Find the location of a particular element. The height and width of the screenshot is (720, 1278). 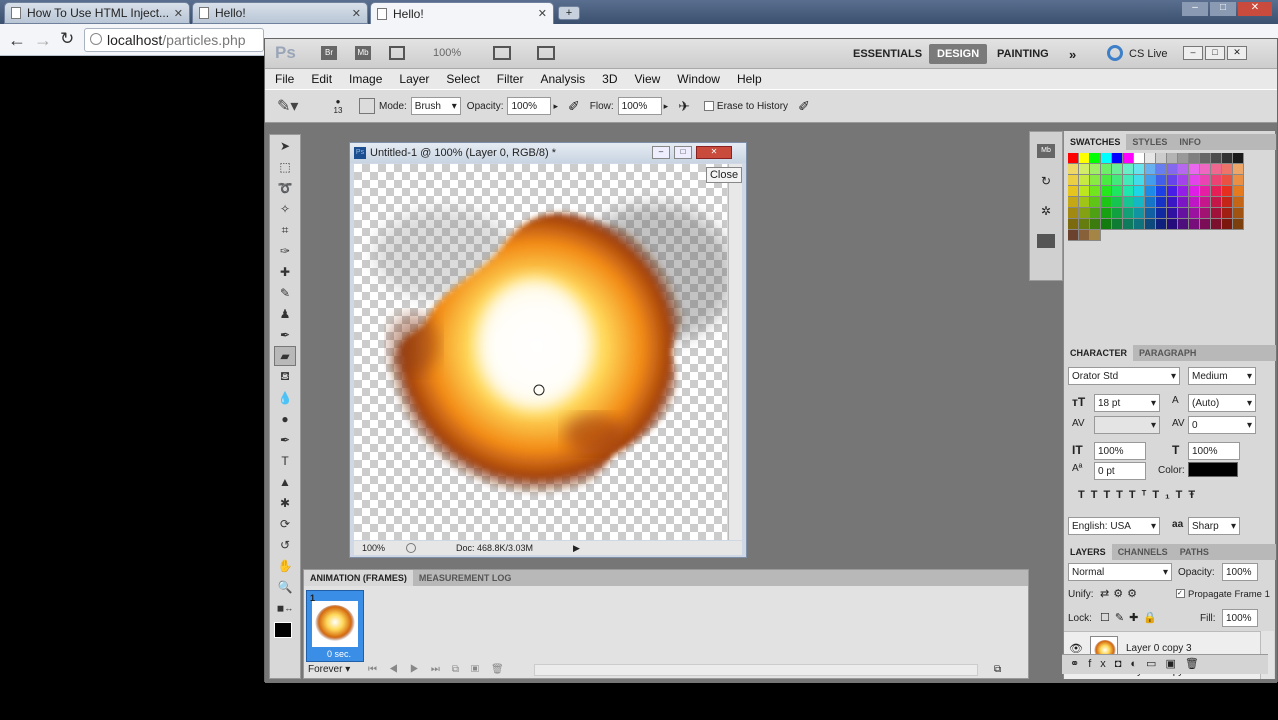

workspace-essentials: ESSENTIALS is located at coordinates (887, 54).